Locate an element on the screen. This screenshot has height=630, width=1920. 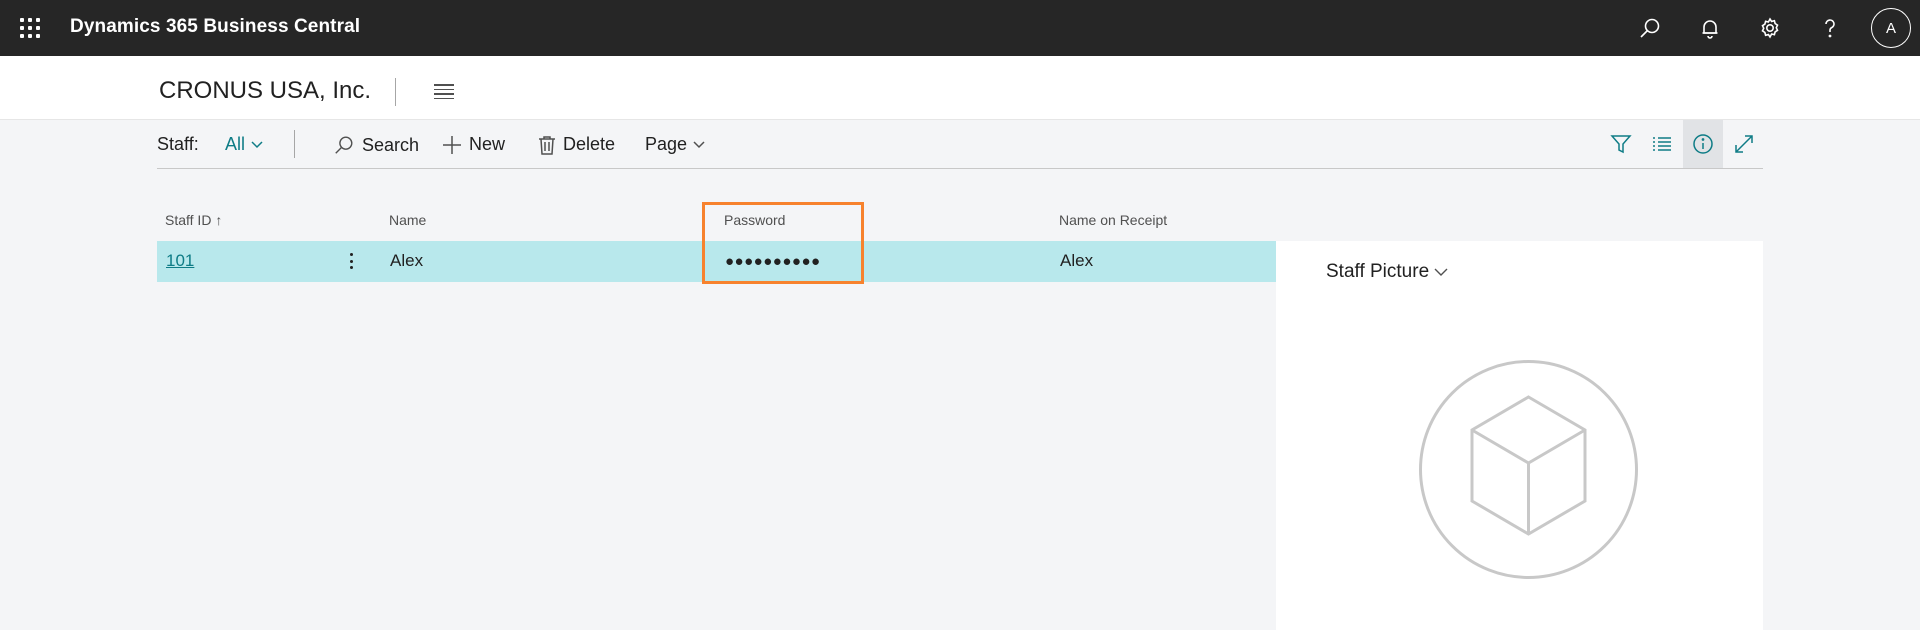
hamburger-menu-icon is located at coordinates (446, 92).